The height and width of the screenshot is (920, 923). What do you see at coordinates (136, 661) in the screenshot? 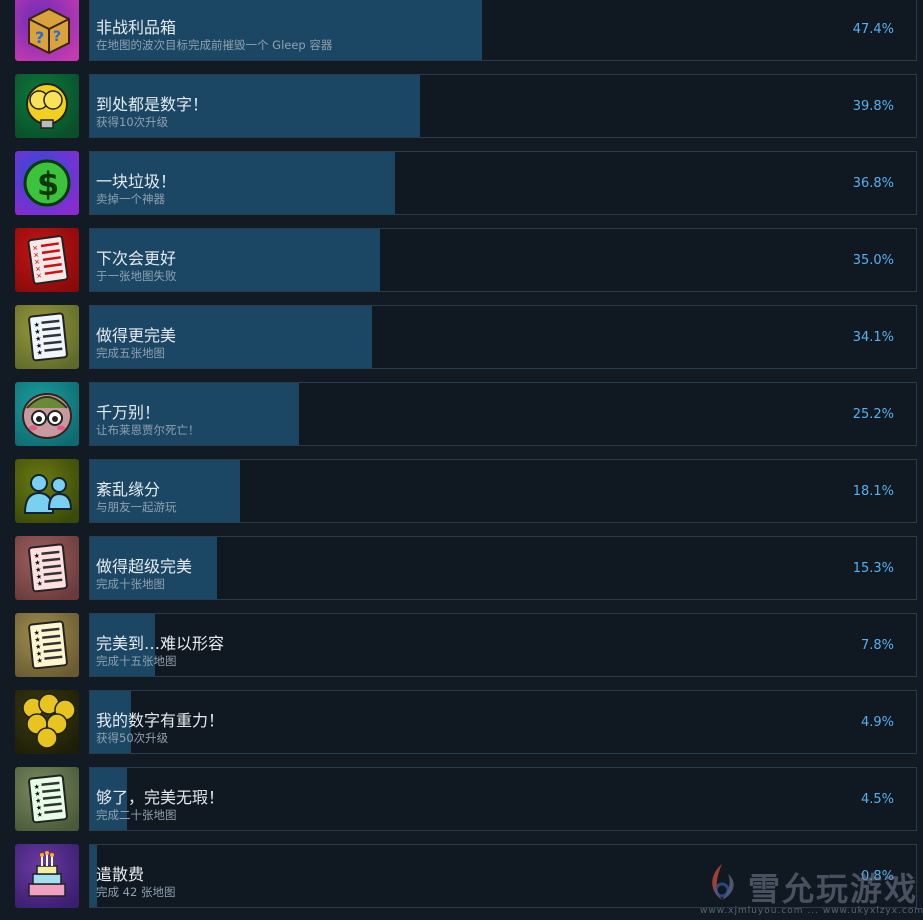
I see `achievement-description: 完成十五张地图` at bounding box center [136, 661].